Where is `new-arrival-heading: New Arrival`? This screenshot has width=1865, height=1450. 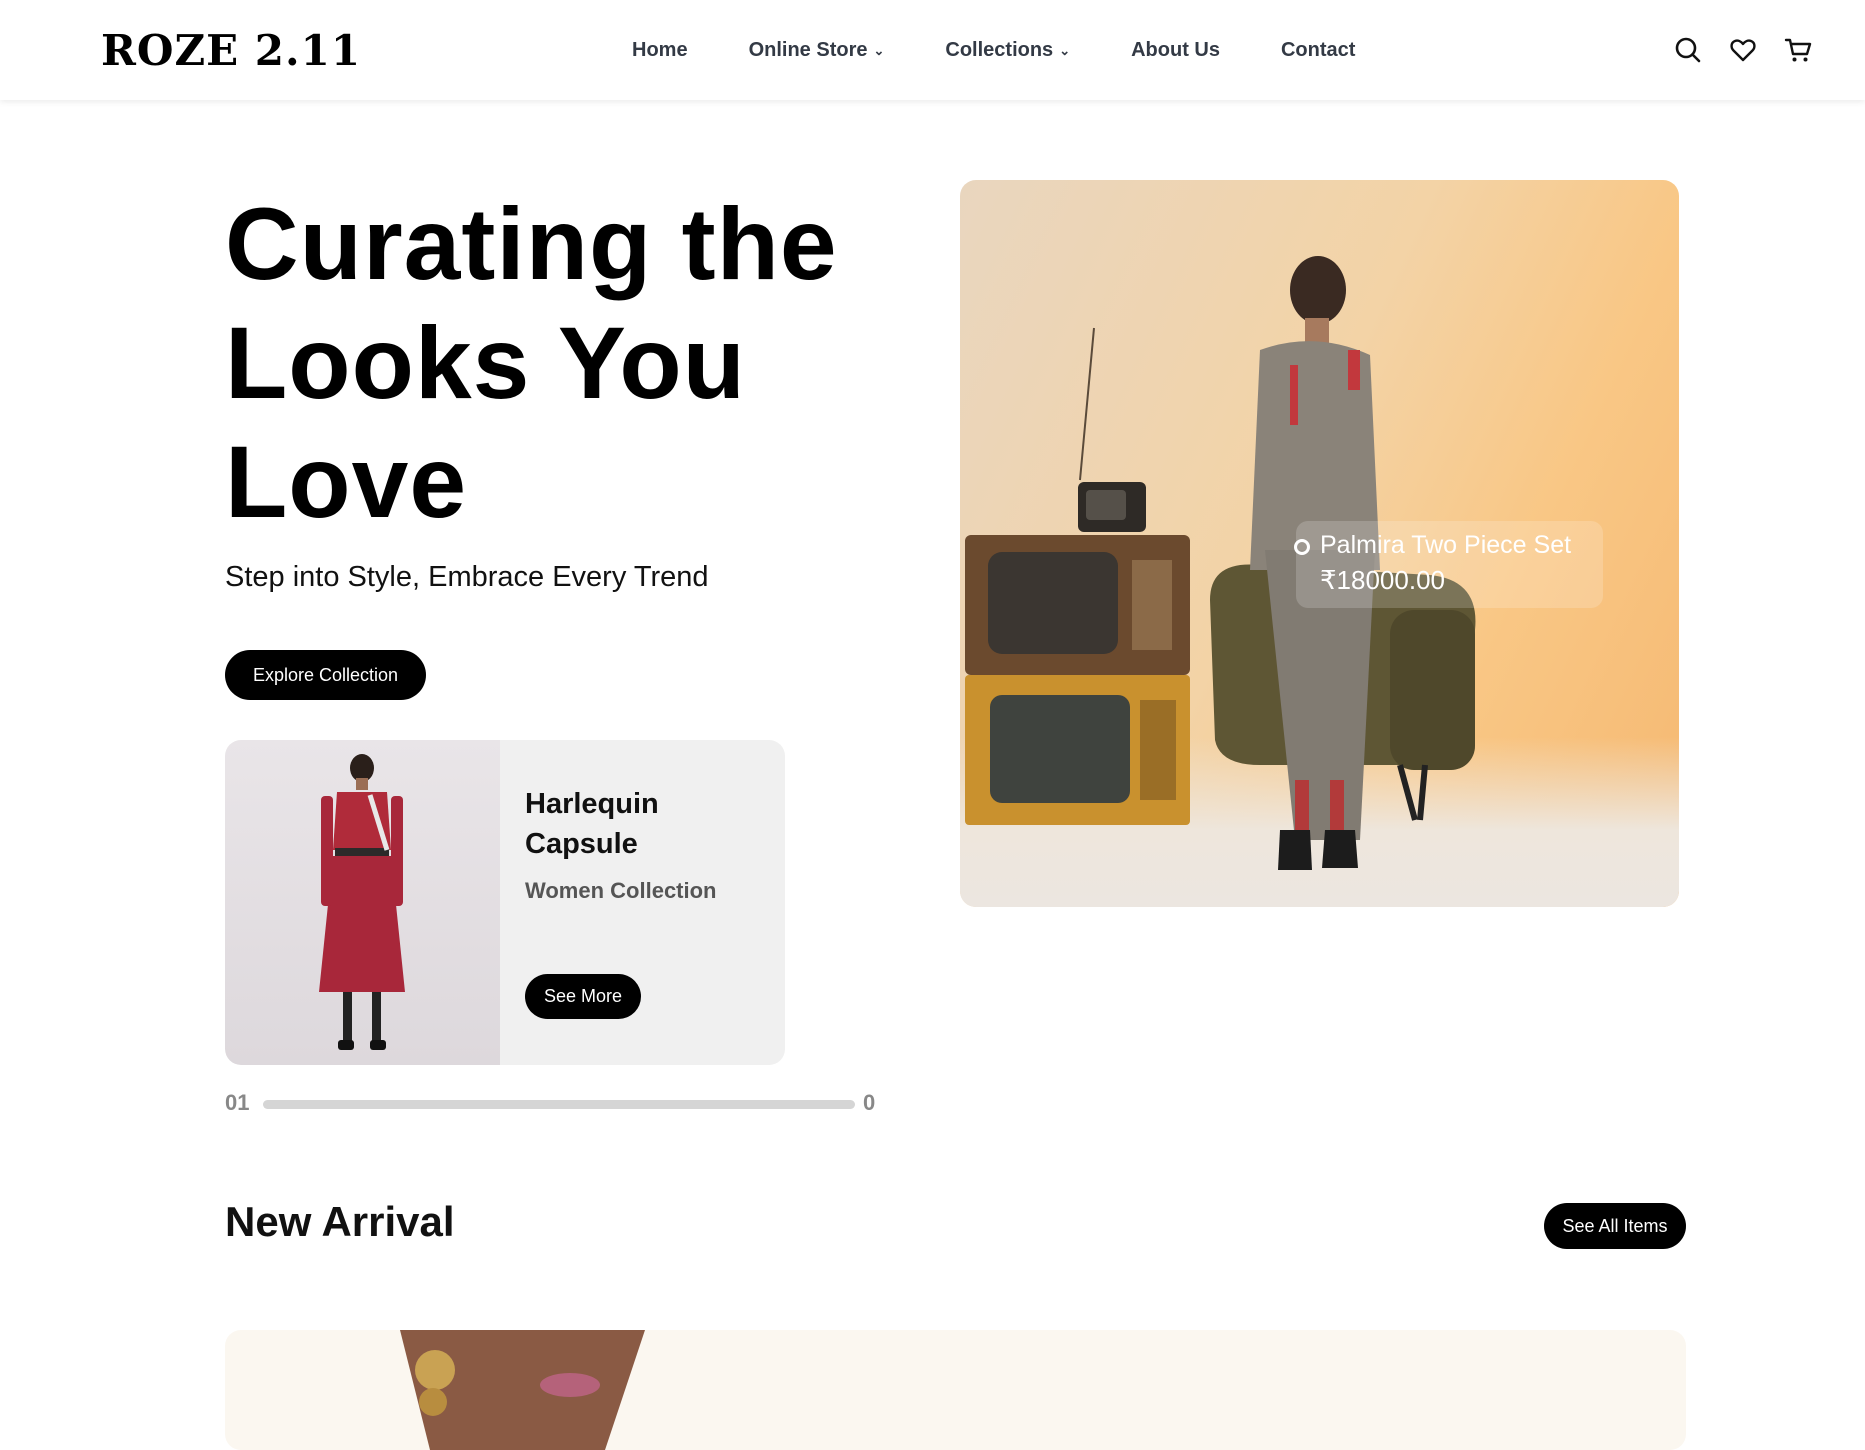 new-arrival-heading: New Arrival is located at coordinates (340, 1221).